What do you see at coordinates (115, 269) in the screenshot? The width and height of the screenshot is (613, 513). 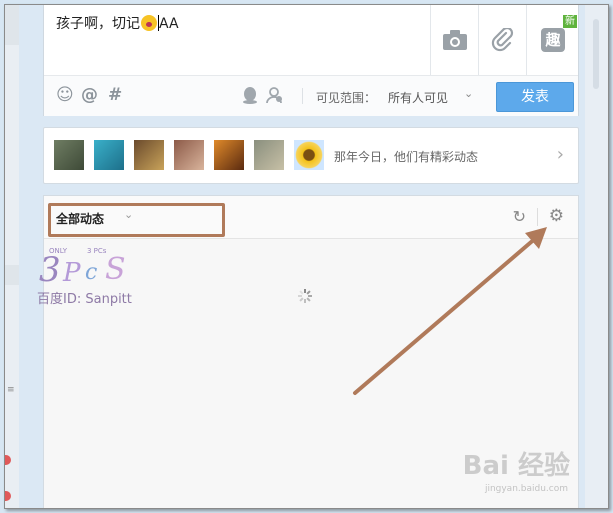 I see `svg-text: S` at bounding box center [115, 269].